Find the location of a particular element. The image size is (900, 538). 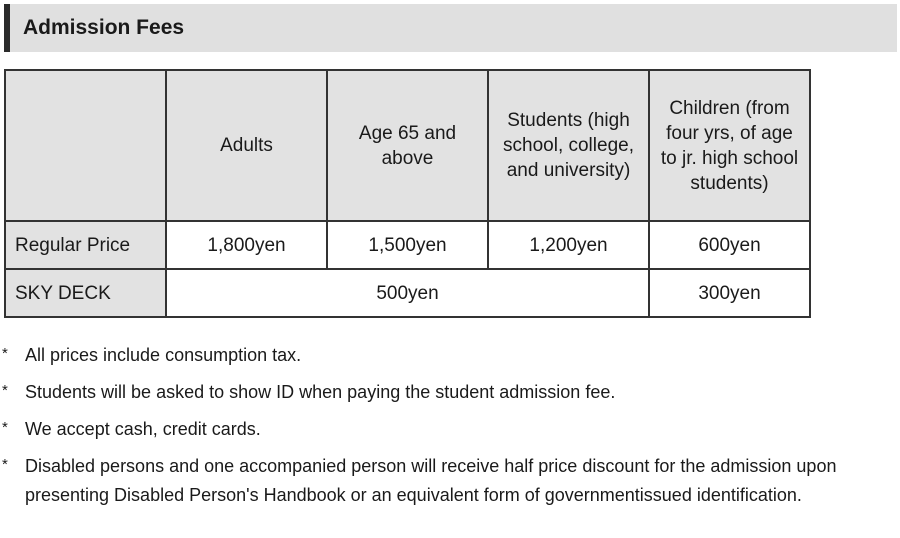

regular-price-adults: 1,800yen is located at coordinates (246, 245).